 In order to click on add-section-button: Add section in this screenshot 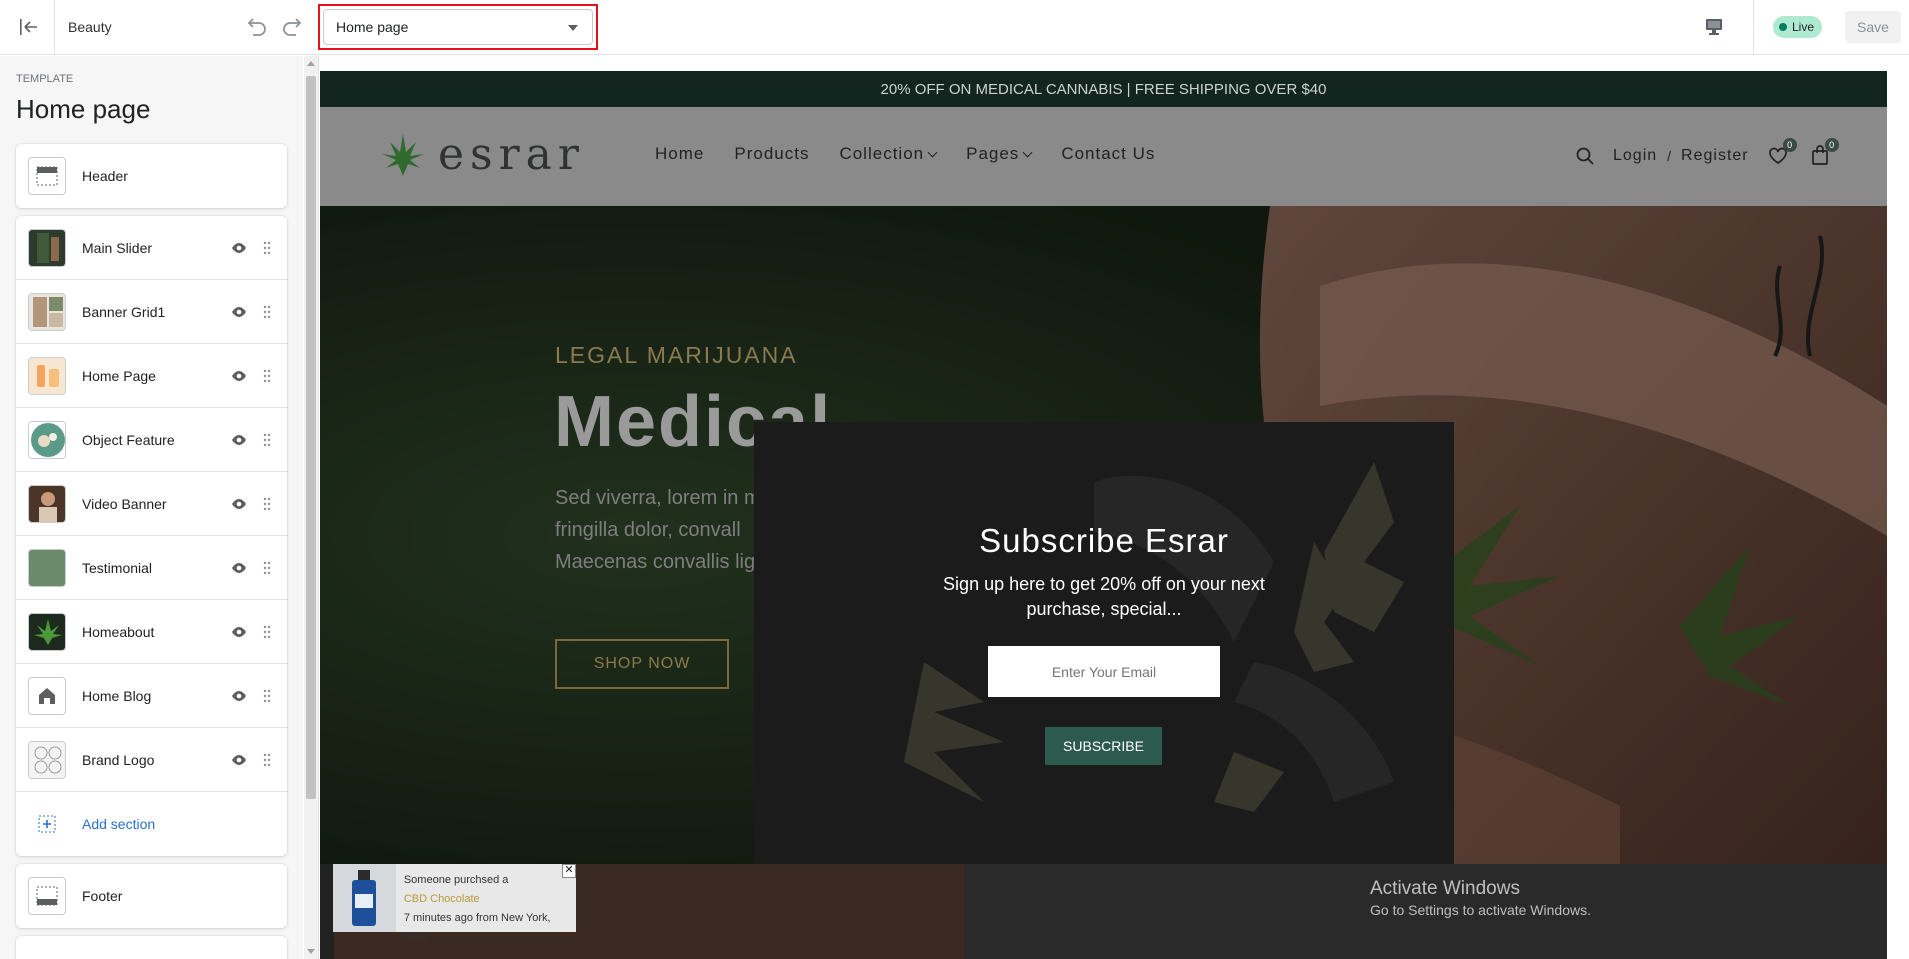, I will do `click(151, 824)`.